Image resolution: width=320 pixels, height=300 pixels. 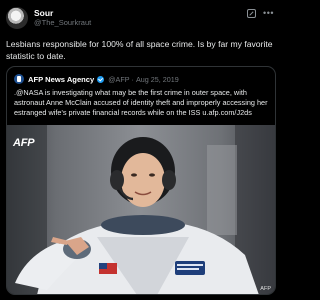 What do you see at coordinates (61, 79) in the screenshot?
I see `quoted-display-name: AFP News Agency` at bounding box center [61, 79].